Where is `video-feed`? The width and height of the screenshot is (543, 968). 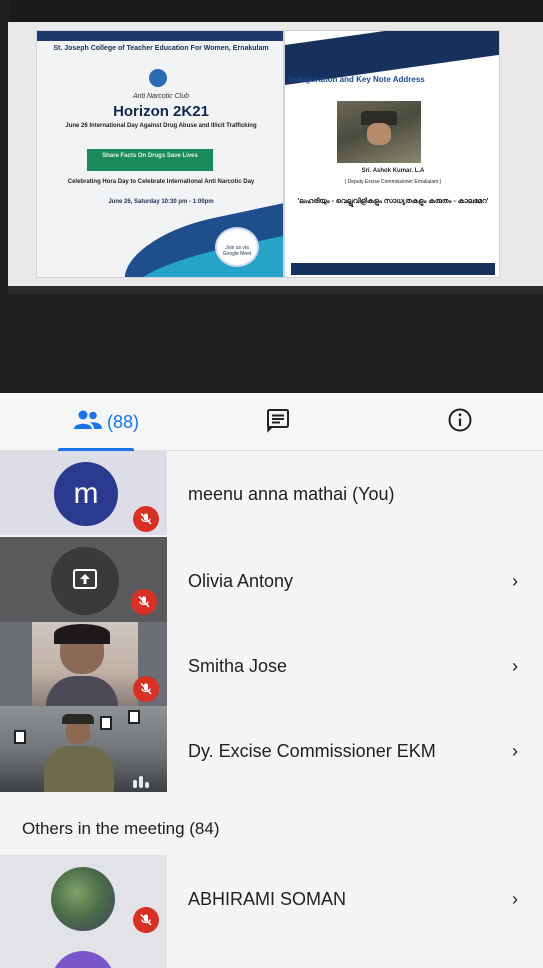
video-feed is located at coordinates (85, 664).